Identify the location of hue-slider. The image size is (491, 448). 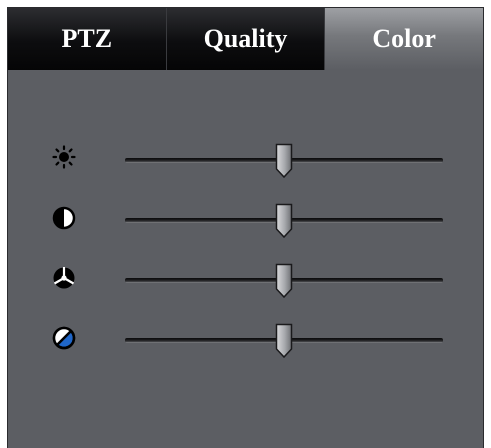
(284, 341).